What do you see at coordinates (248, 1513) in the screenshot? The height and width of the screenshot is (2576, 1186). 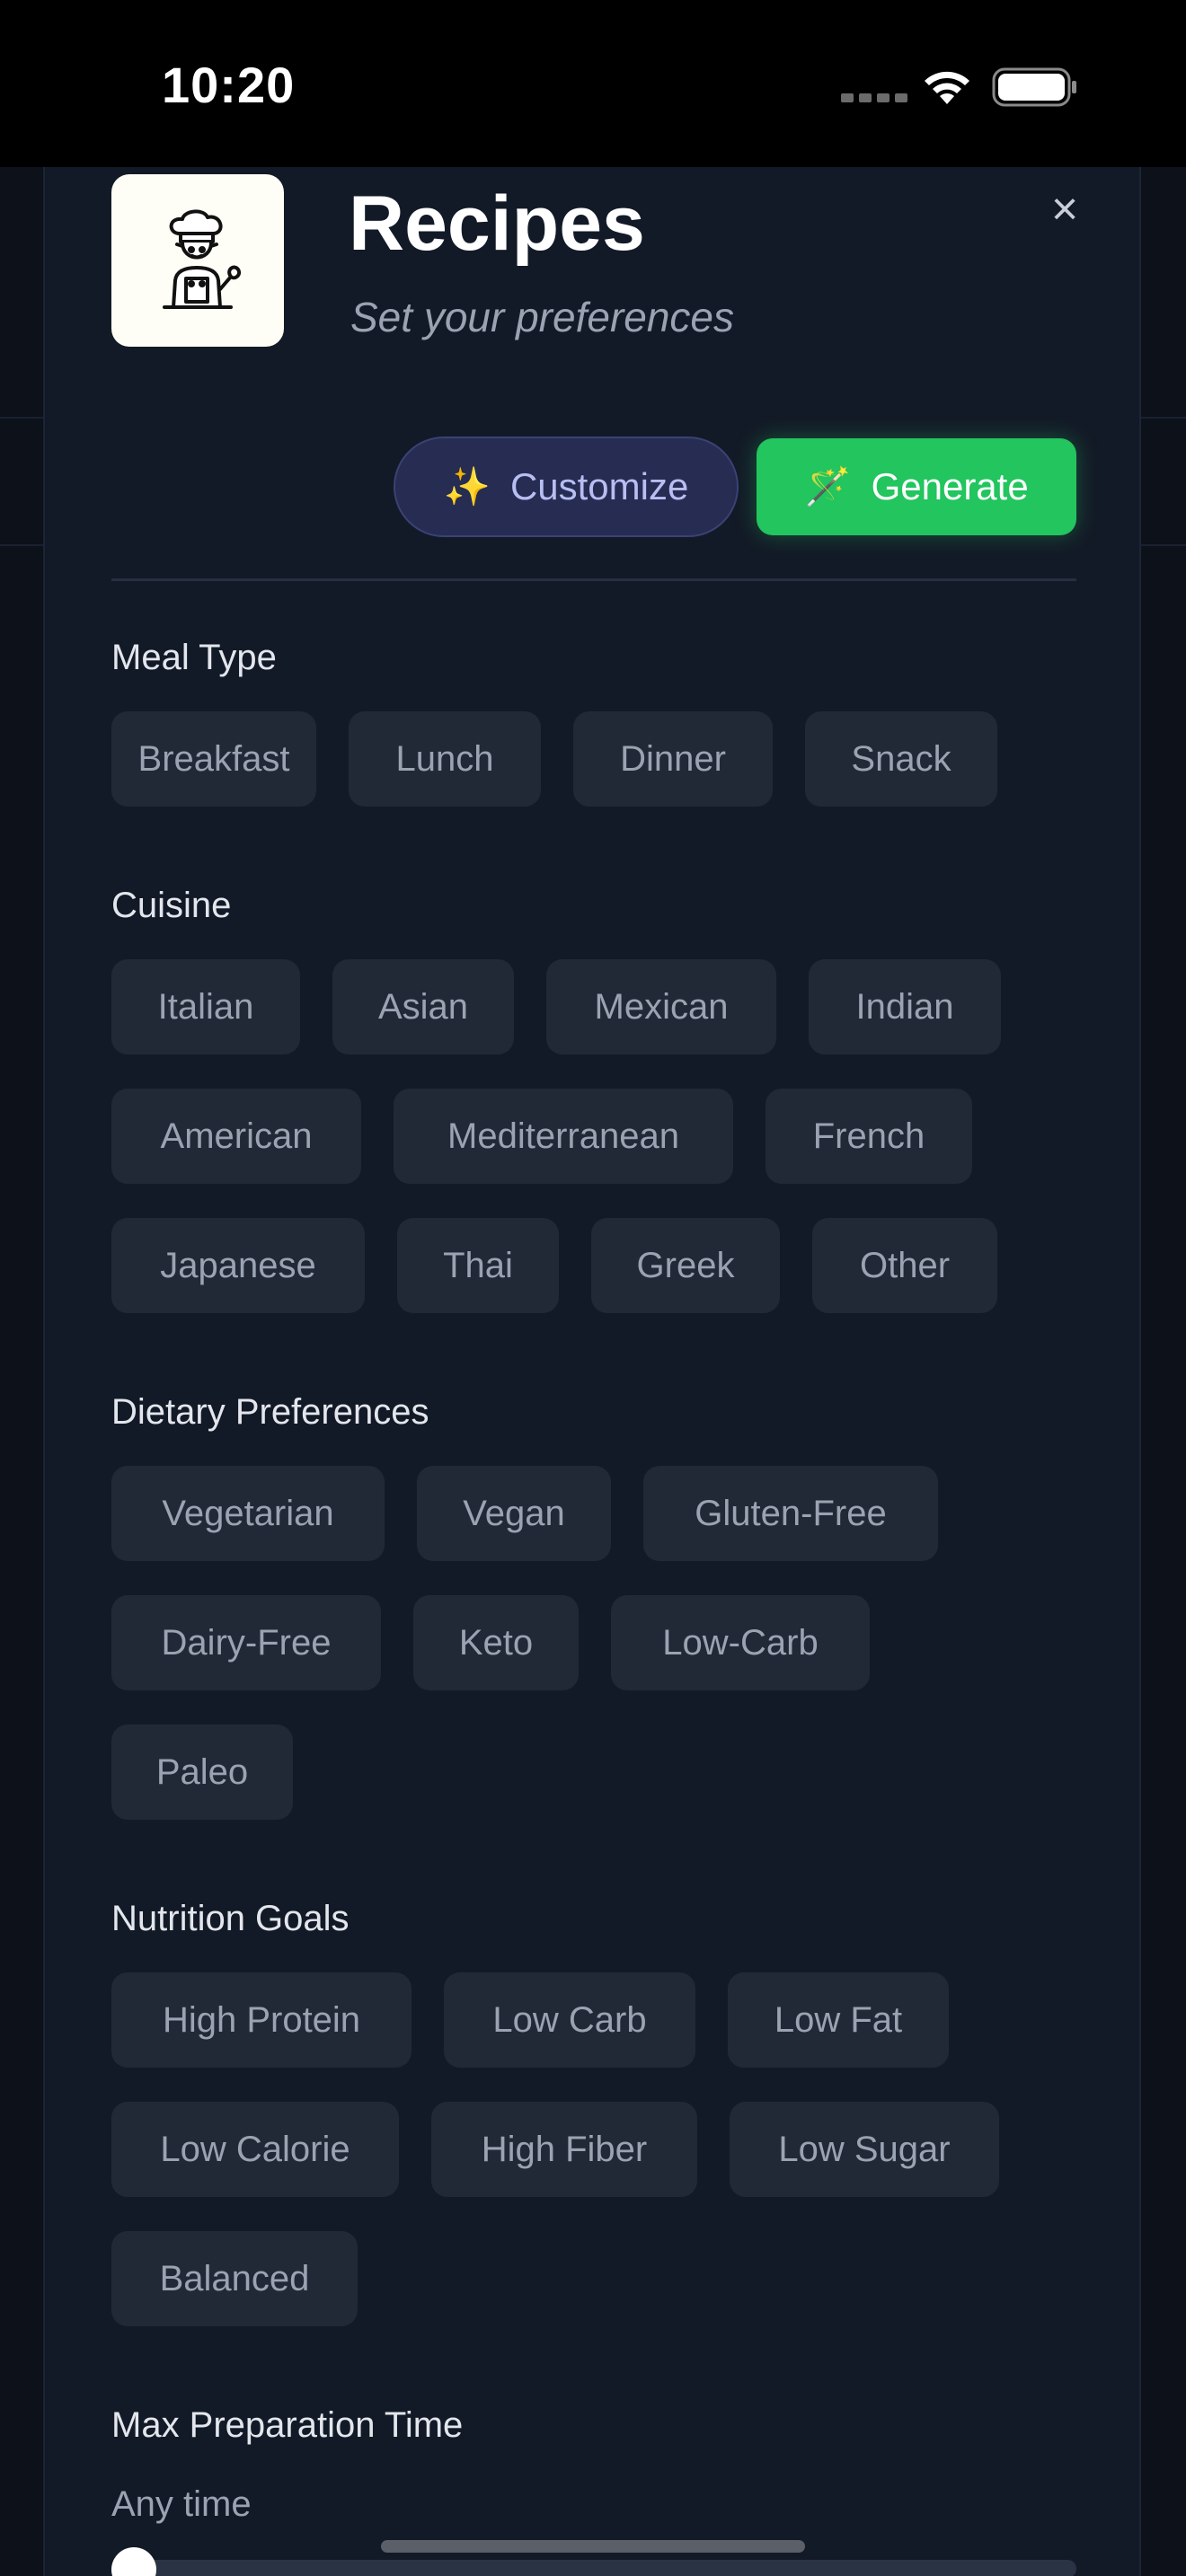 I see `chip-diet-vegetarian: Vegetarian` at bounding box center [248, 1513].